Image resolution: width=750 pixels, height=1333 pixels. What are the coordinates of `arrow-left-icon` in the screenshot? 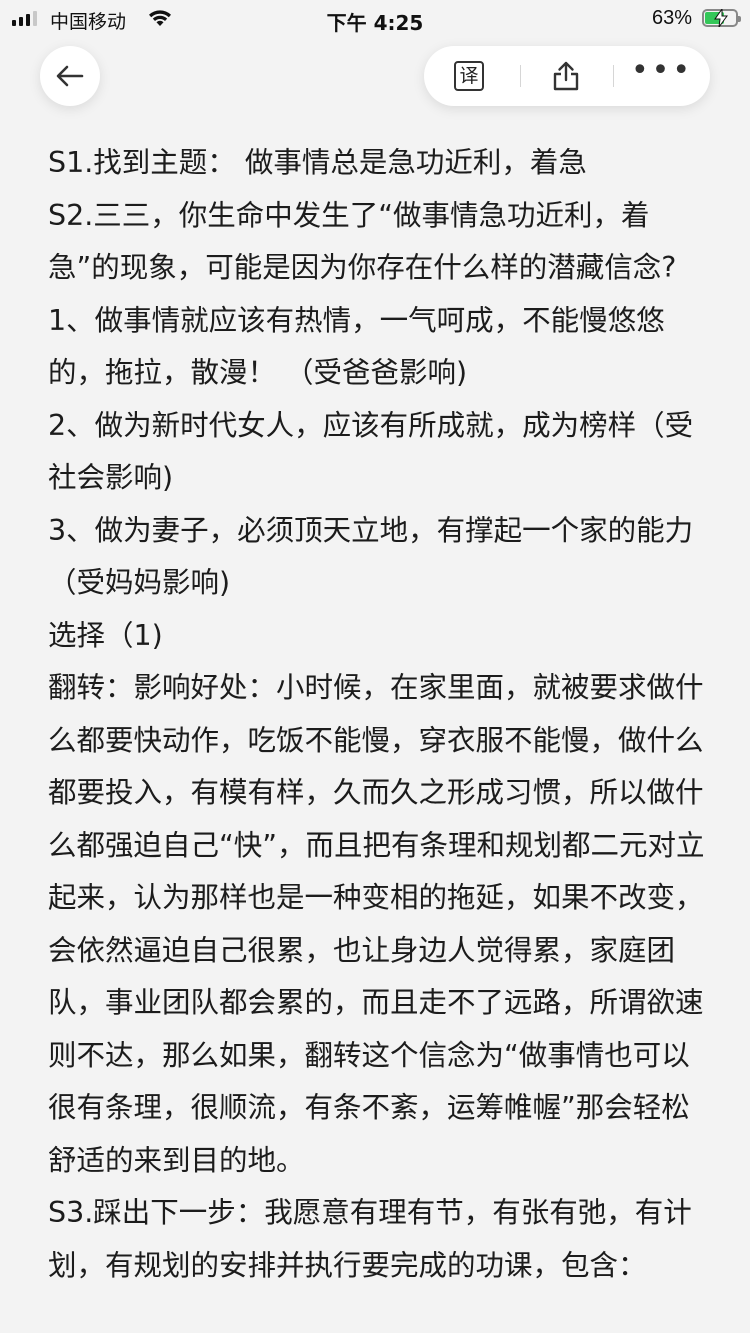 It's located at (70, 76).